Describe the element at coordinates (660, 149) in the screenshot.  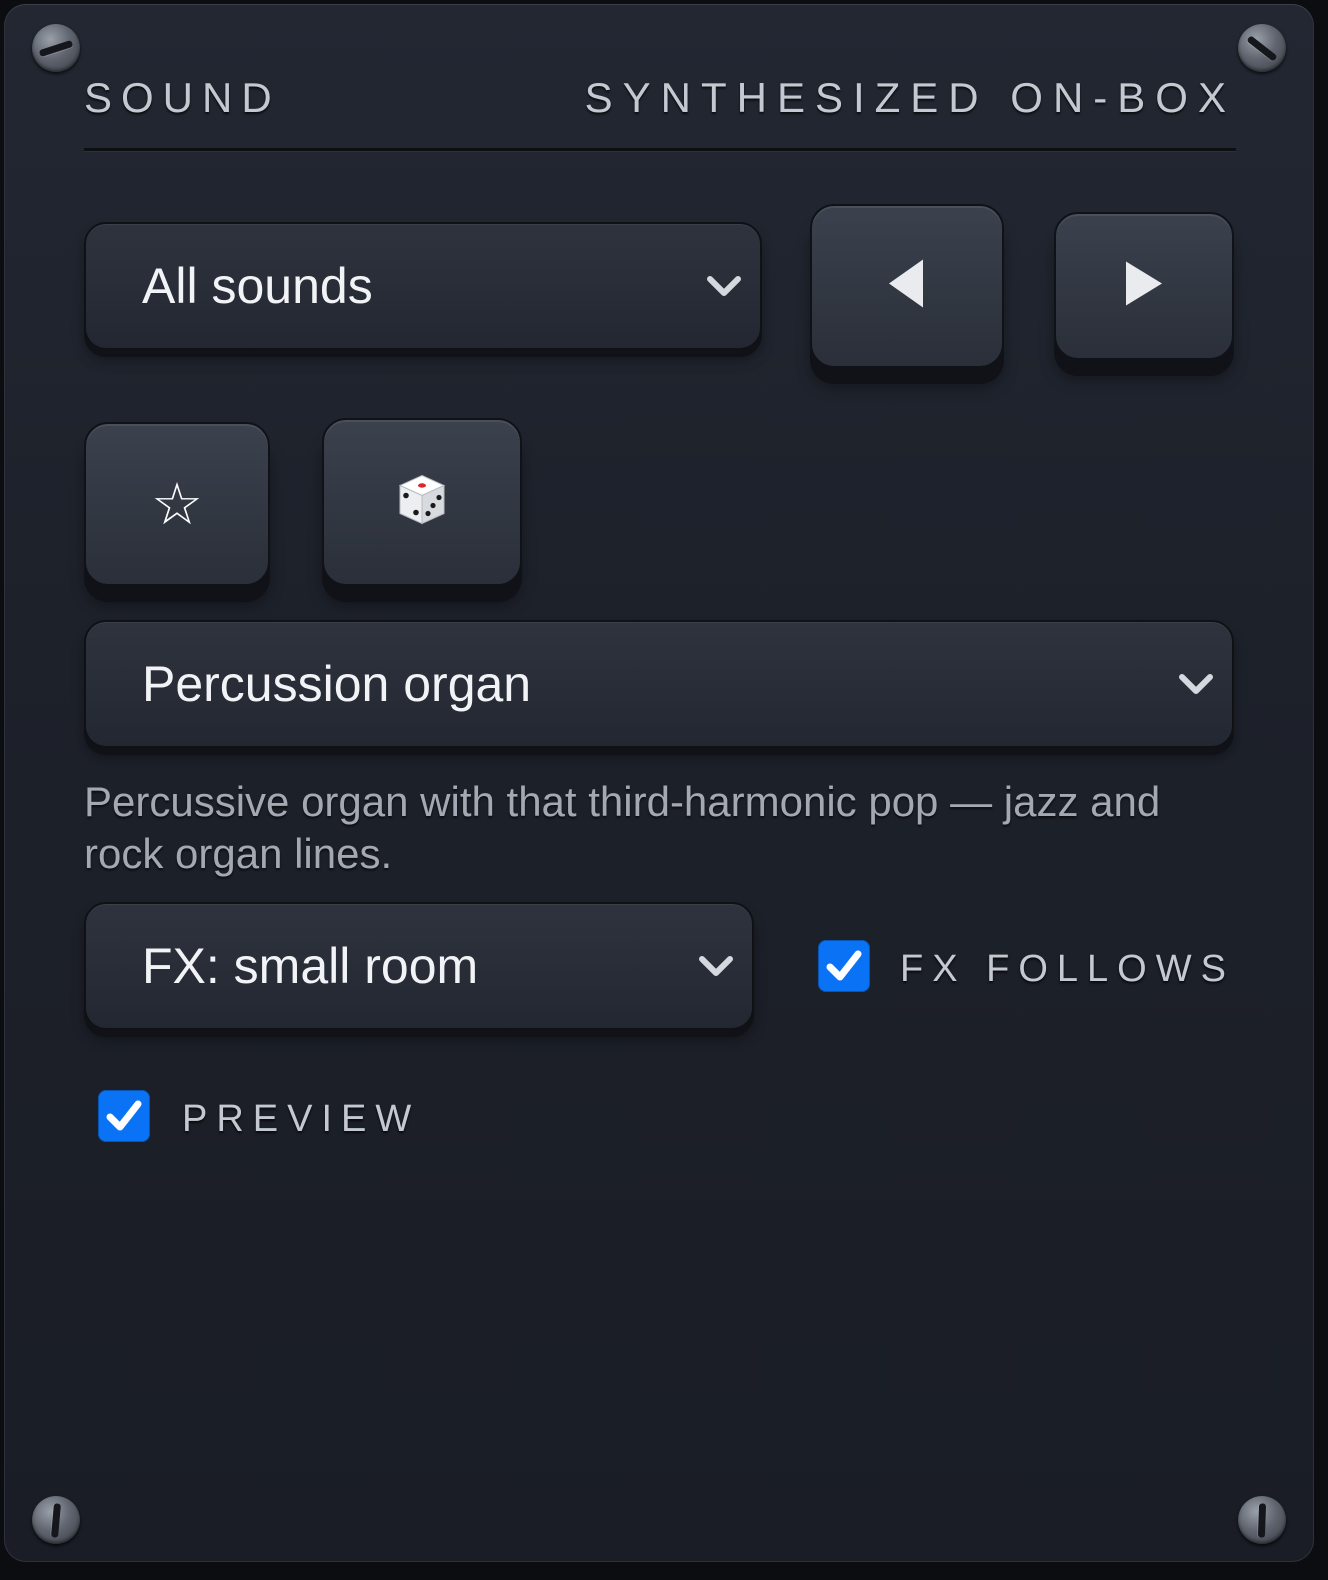
I see `header-divider` at that location.